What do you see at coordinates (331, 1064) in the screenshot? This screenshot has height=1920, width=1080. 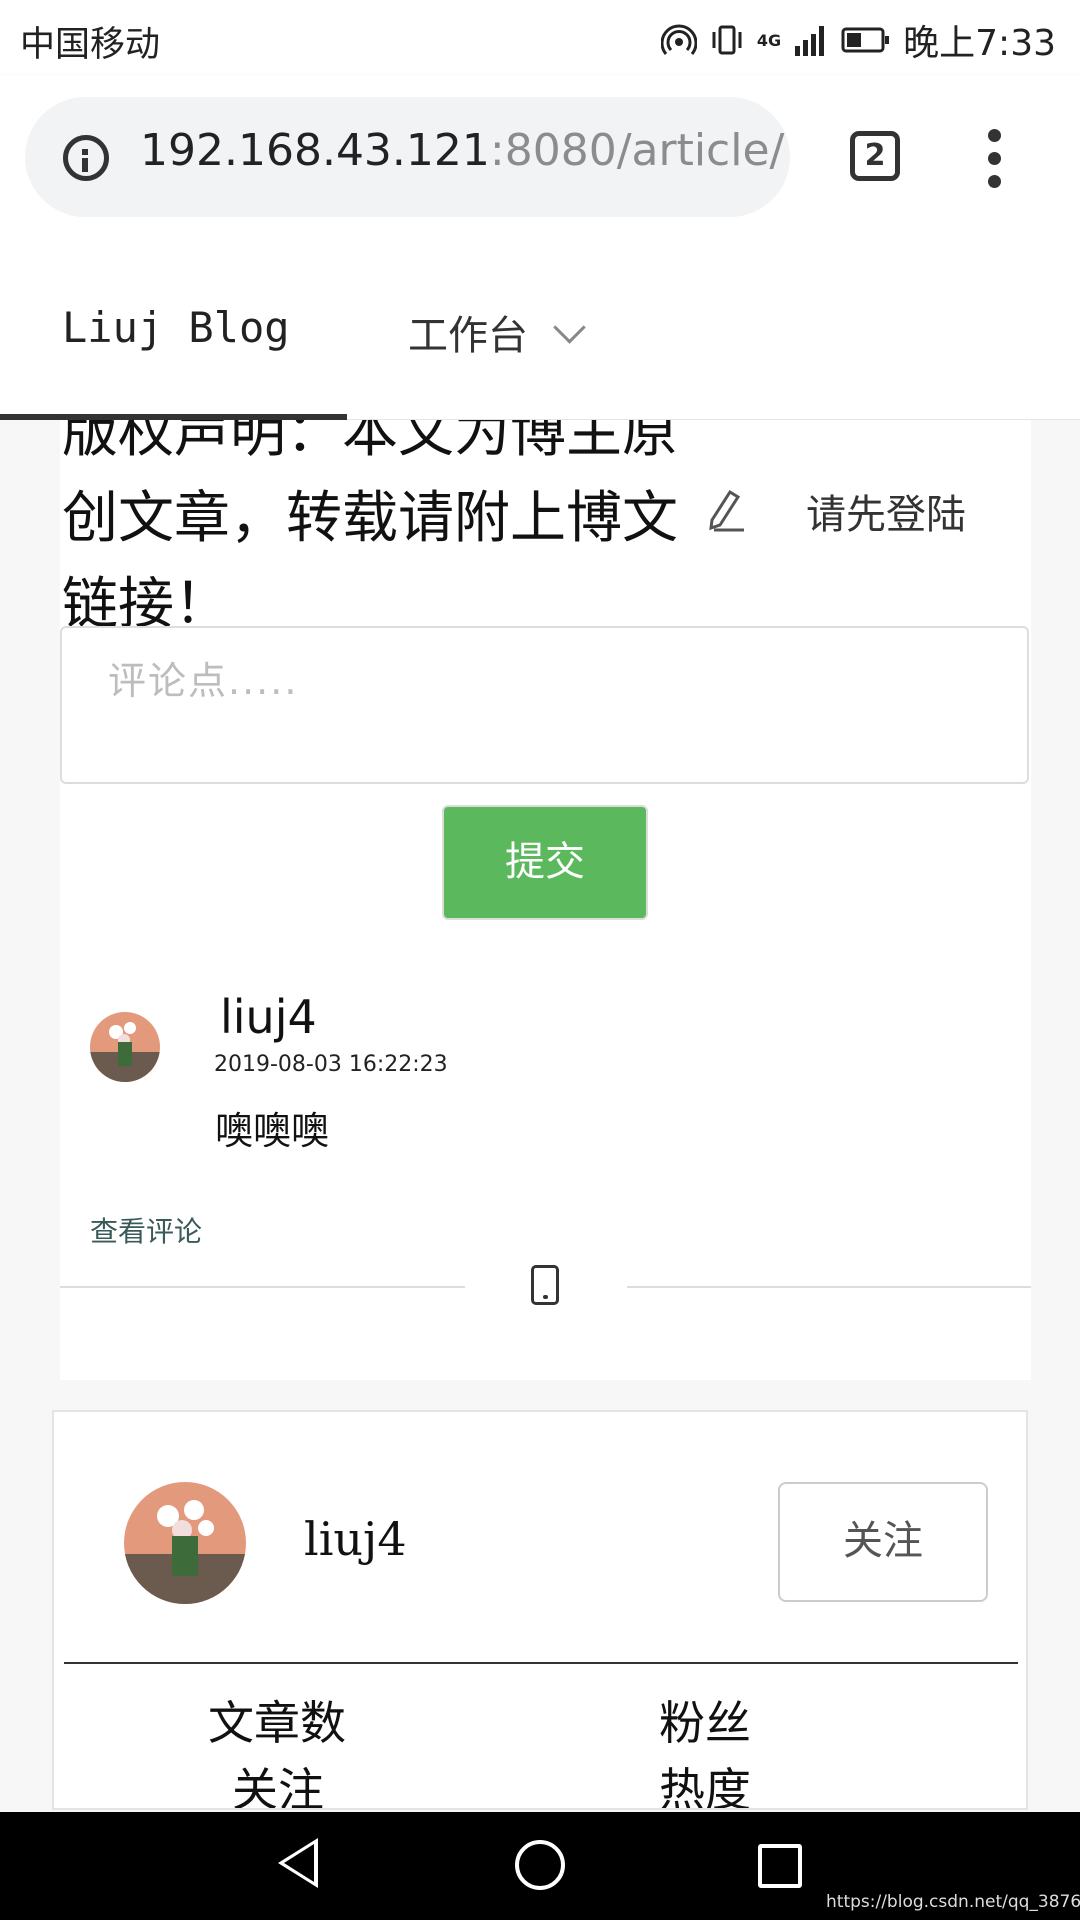 I see `comment-timestamp: 2019-08-03 16:22:23` at bounding box center [331, 1064].